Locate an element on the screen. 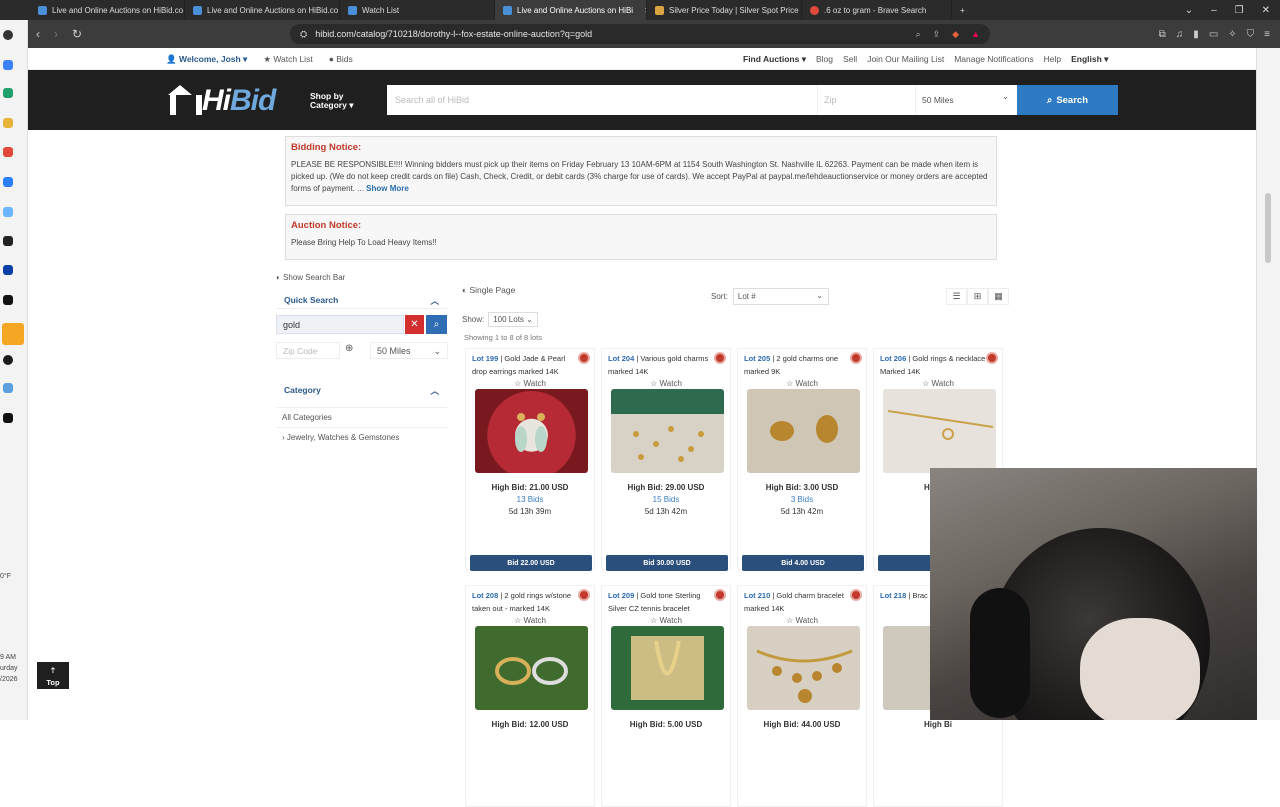 The height and width of the screenshot is (807, 1280). sell-link: Sell is located at coordinates (850, 59).